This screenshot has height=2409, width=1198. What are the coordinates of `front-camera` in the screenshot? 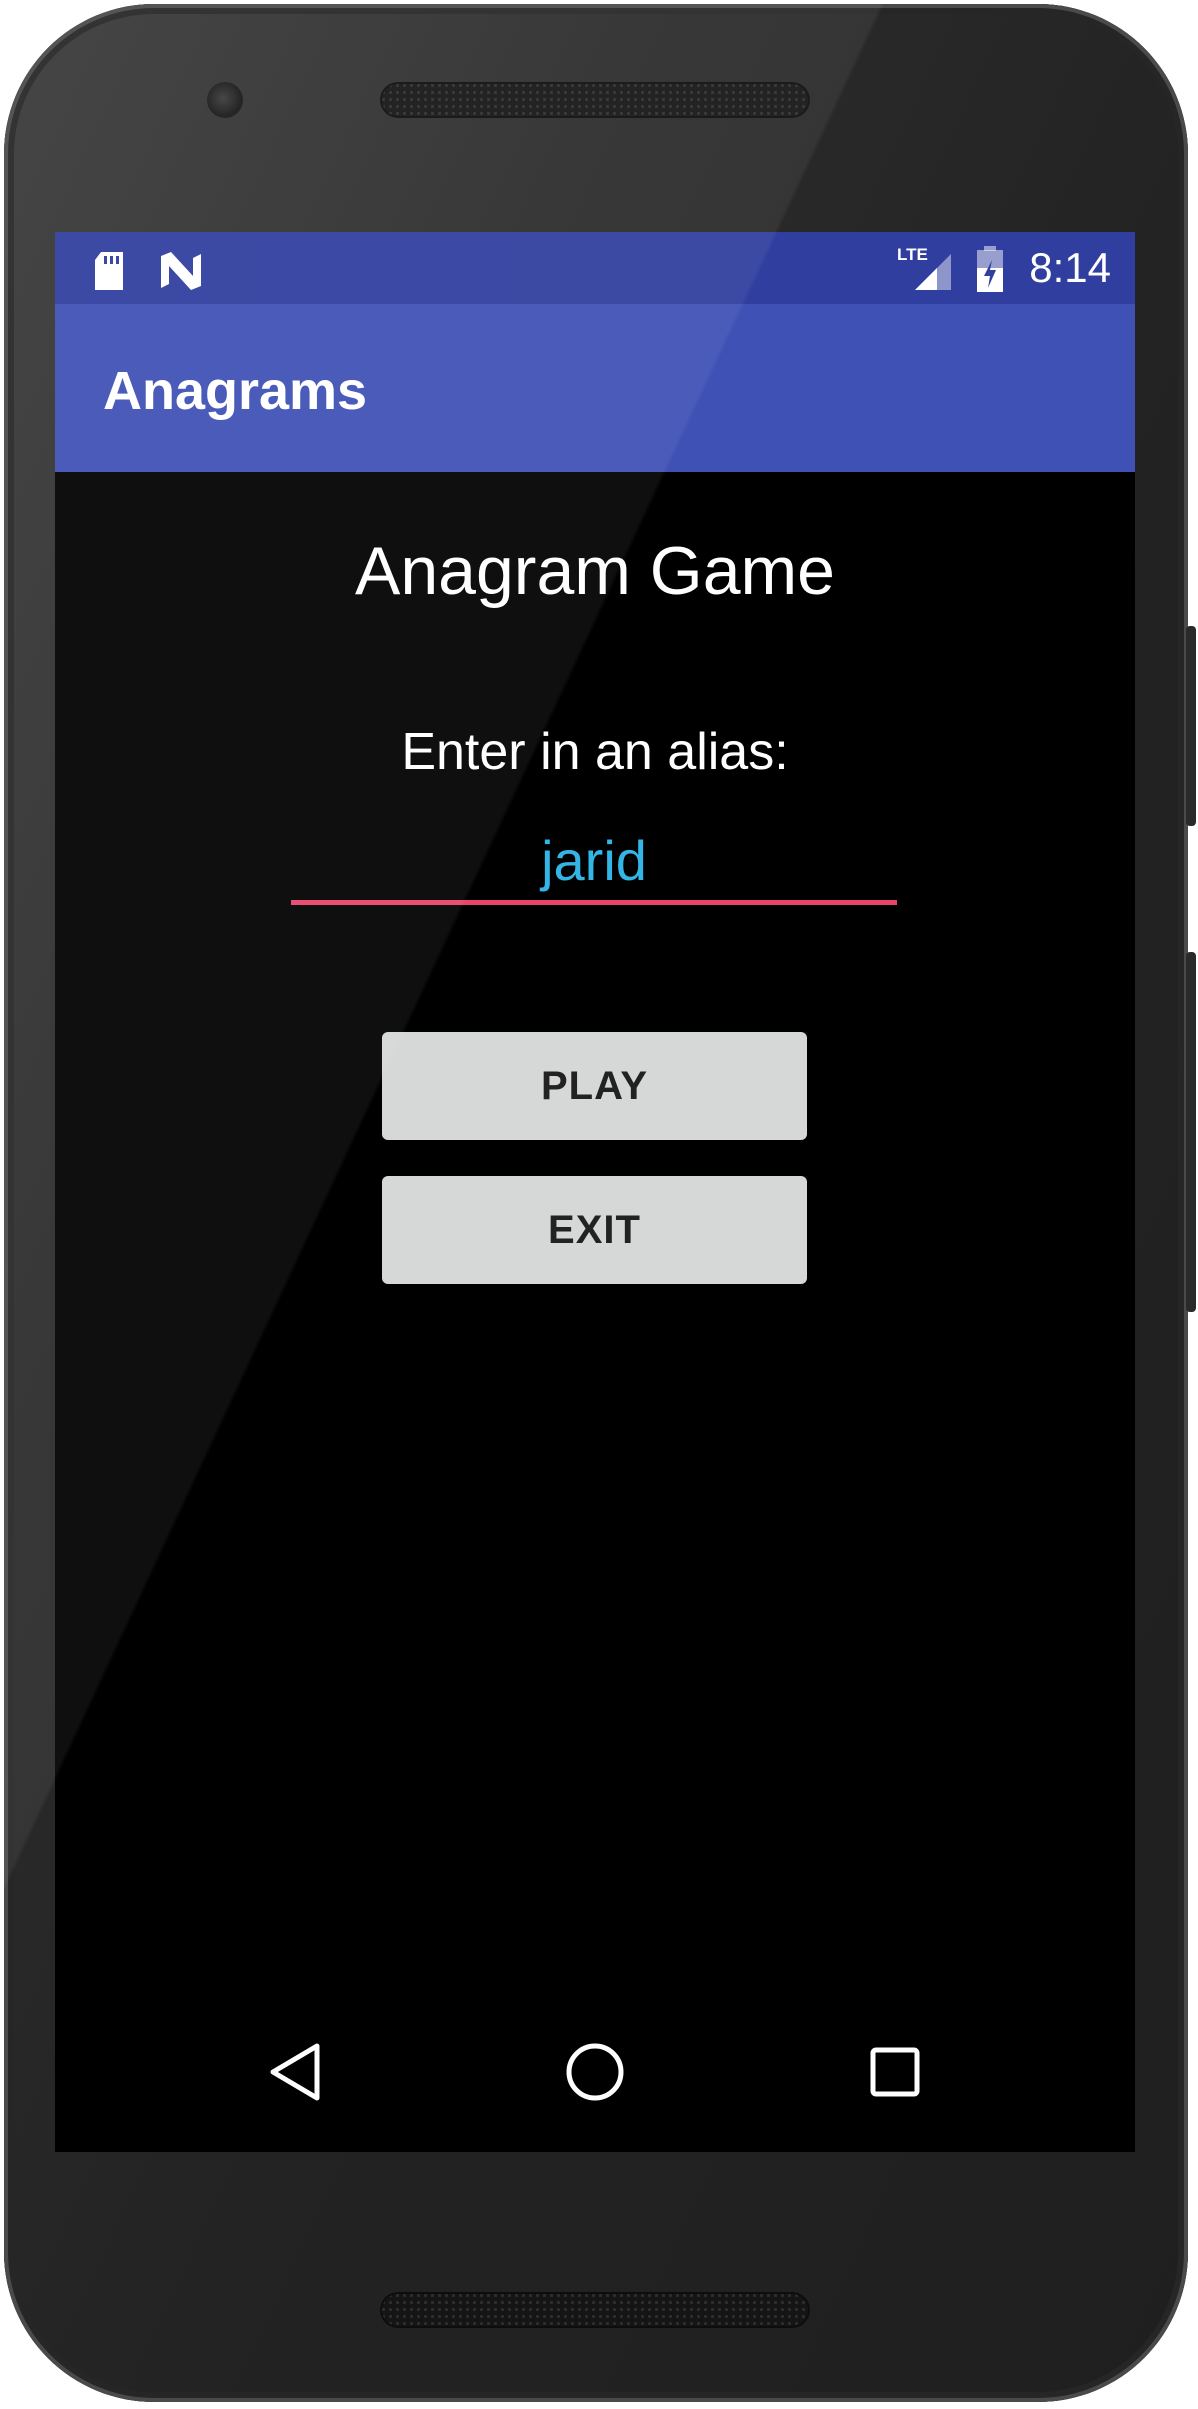 It's located at (225, 100).